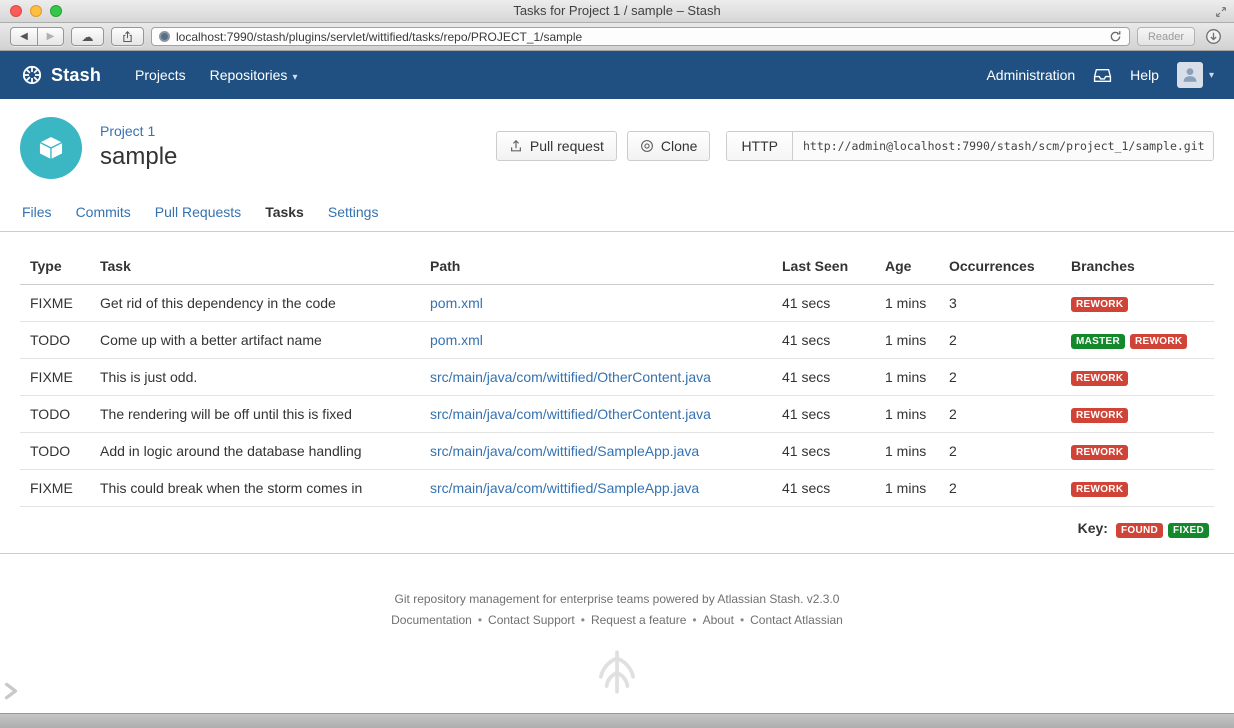  I want to click on nav-item-projects: Projects, so click(160, 75).